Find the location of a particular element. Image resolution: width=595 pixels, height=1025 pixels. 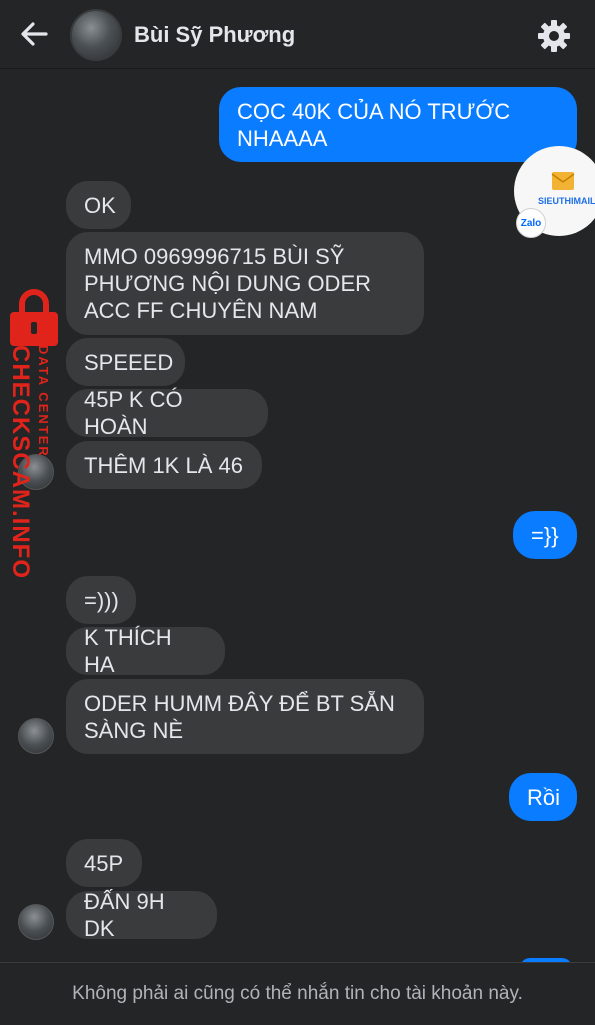

watermark-subtext: DATA CENTER is located at coordinates (43, 401).